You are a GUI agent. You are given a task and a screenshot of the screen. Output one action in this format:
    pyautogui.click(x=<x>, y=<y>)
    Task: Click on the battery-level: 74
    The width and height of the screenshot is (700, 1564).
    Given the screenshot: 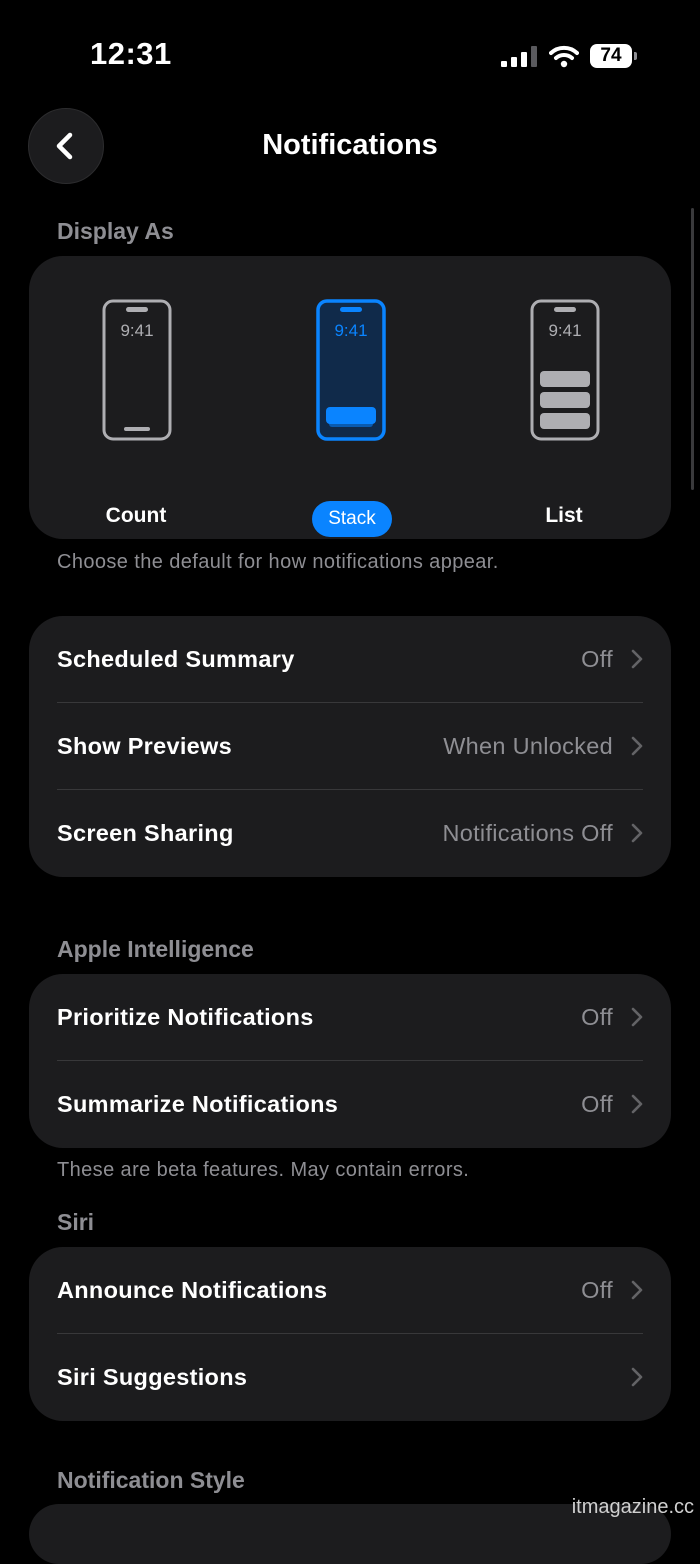 What is the action you would take?
    pyautogui.click(x=611, y=56)
    